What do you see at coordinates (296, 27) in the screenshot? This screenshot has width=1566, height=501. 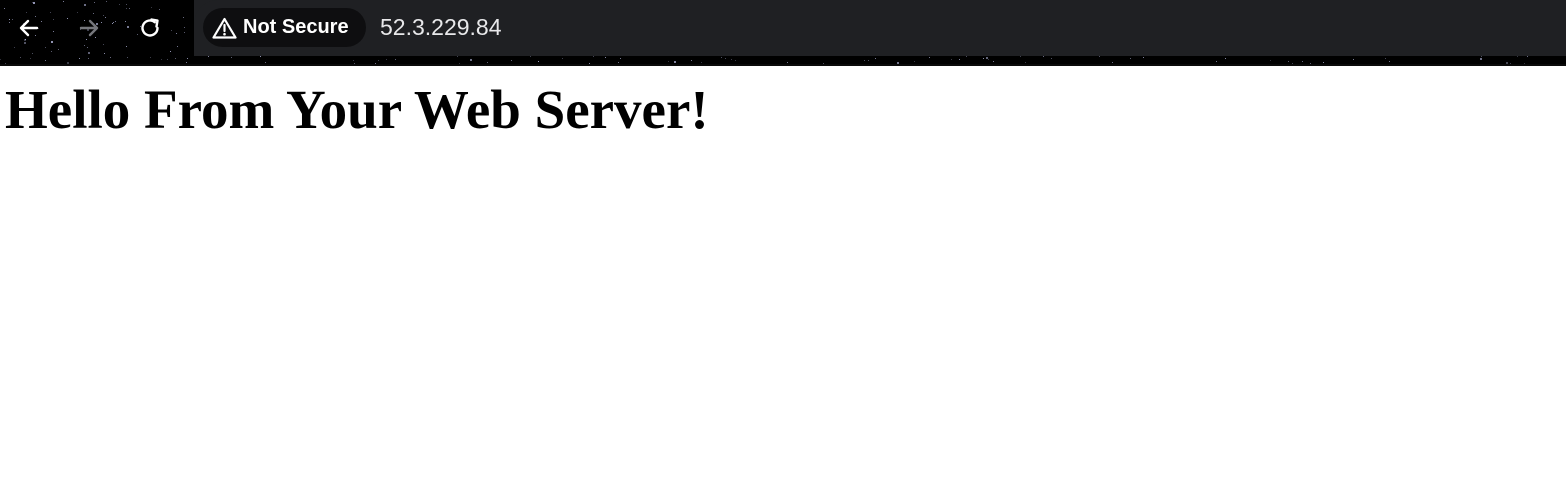 I see `security-label: Not Secure` at bounding box center [296, 27].